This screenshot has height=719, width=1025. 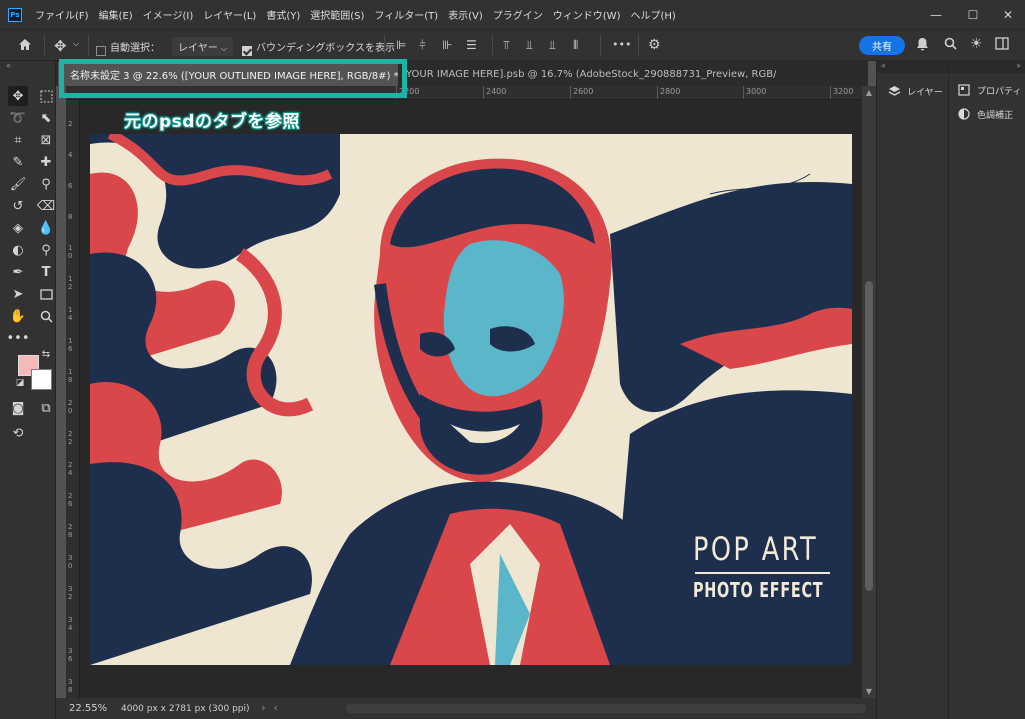 What do you see at coordinates (46, 408) in the screenshot?
I see `screen-mode-icon: ⧉` at bounding box center [46, 408].